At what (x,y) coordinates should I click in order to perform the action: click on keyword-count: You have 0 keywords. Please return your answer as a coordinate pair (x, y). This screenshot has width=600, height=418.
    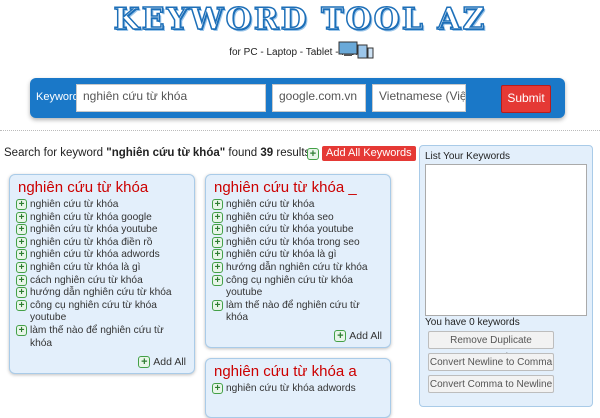
    Looking at the image, I should click on (472, 322).